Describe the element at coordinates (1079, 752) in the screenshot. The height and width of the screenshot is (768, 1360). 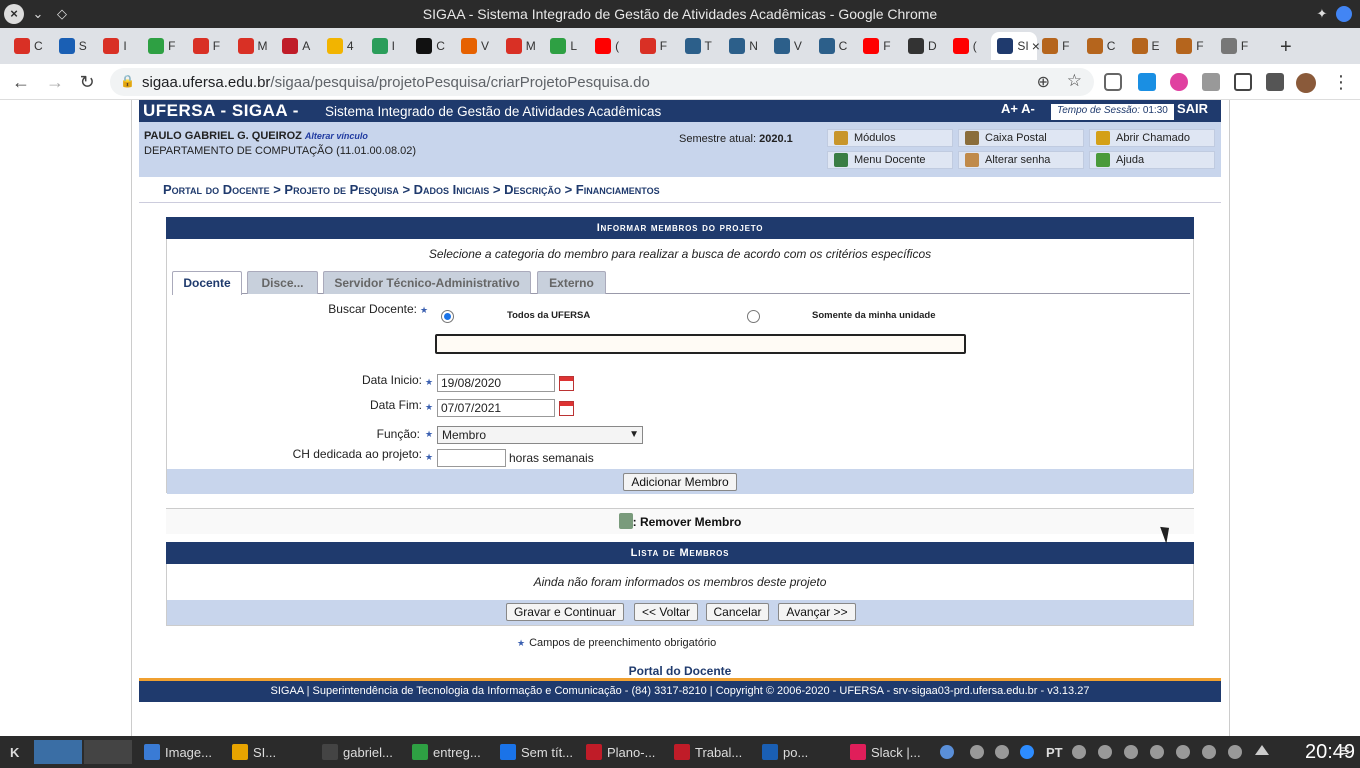
I see `network-icon` at that location.